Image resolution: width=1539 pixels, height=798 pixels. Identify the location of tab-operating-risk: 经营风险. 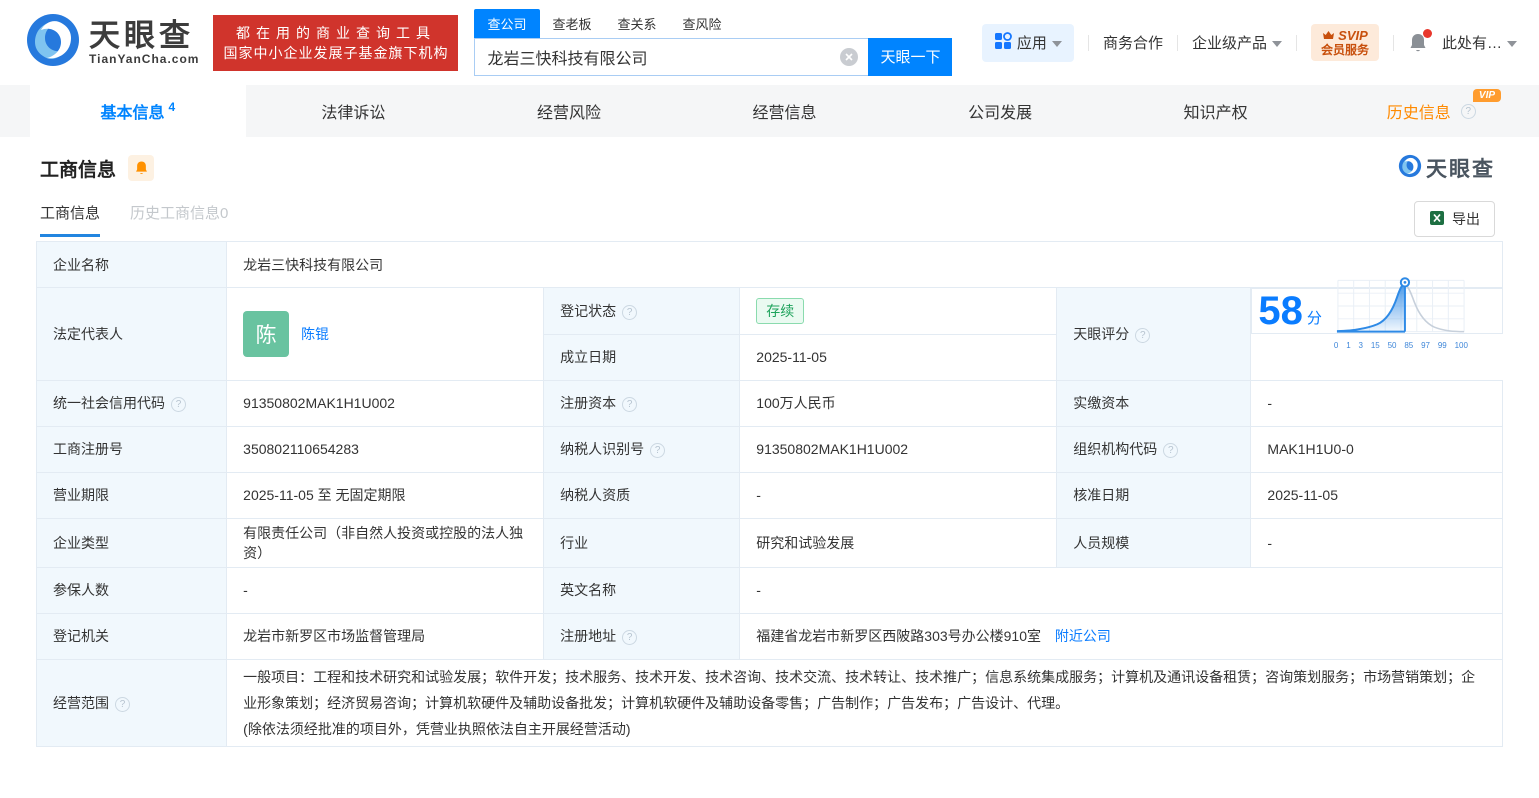
(569, 111).